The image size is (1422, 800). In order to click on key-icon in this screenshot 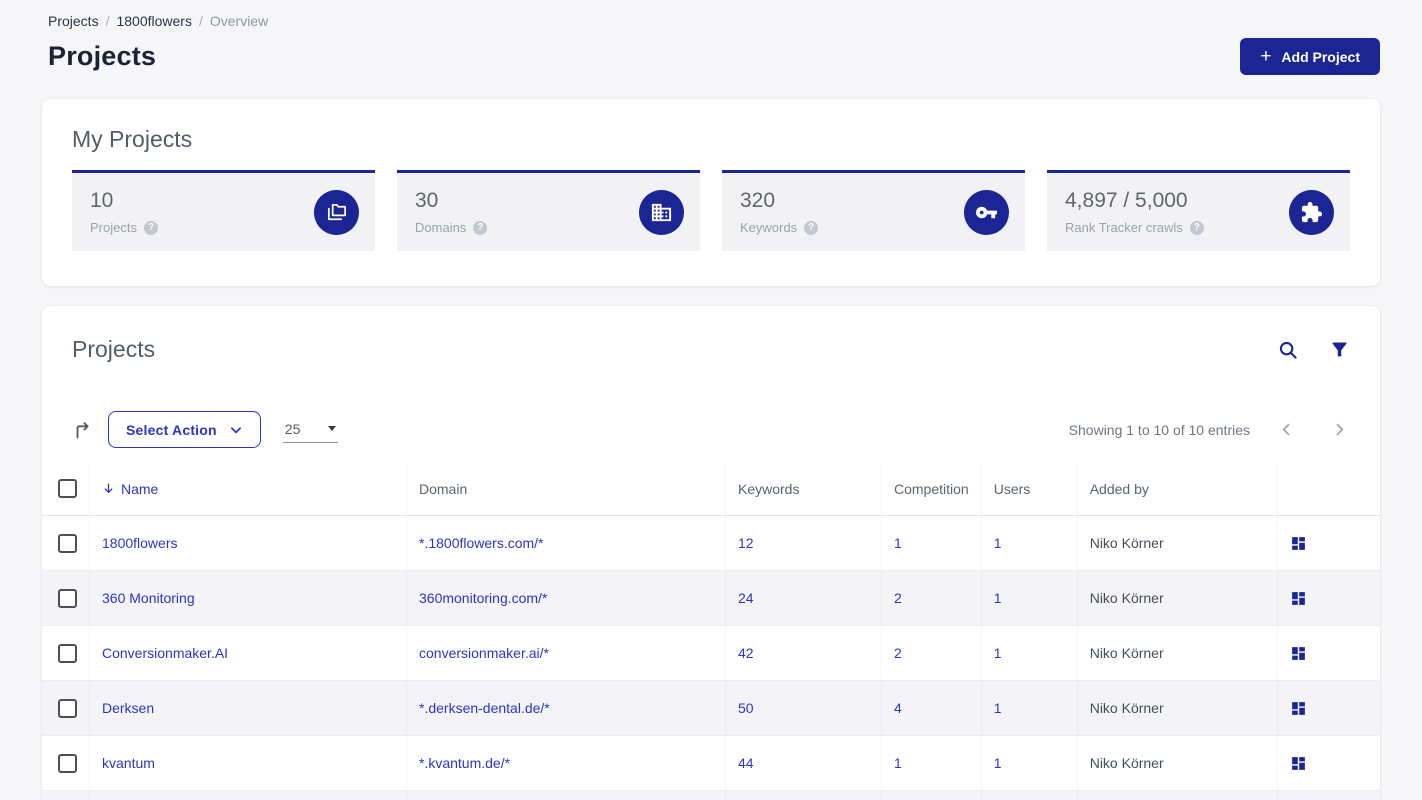, I will do `click(986, 212)`.